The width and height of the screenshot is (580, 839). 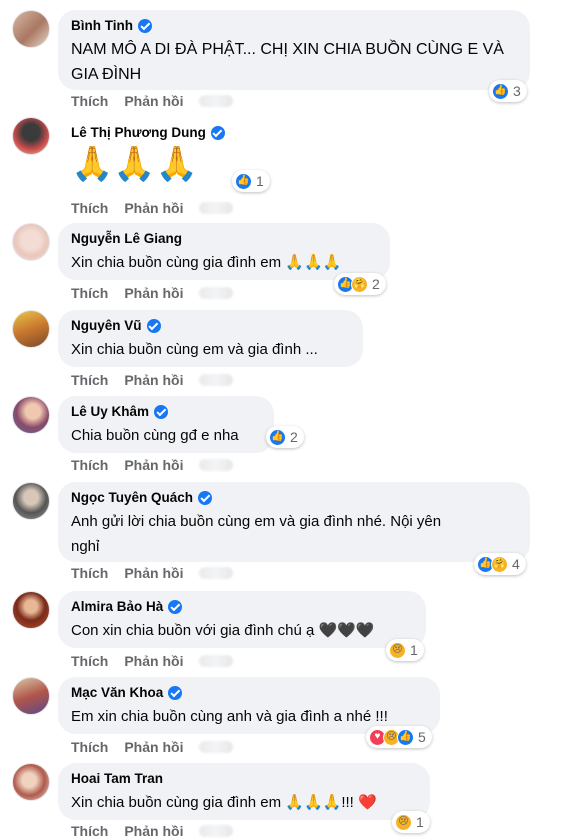 I want to click on comment-text-line: nghỉ, so click(x=85, y=546).